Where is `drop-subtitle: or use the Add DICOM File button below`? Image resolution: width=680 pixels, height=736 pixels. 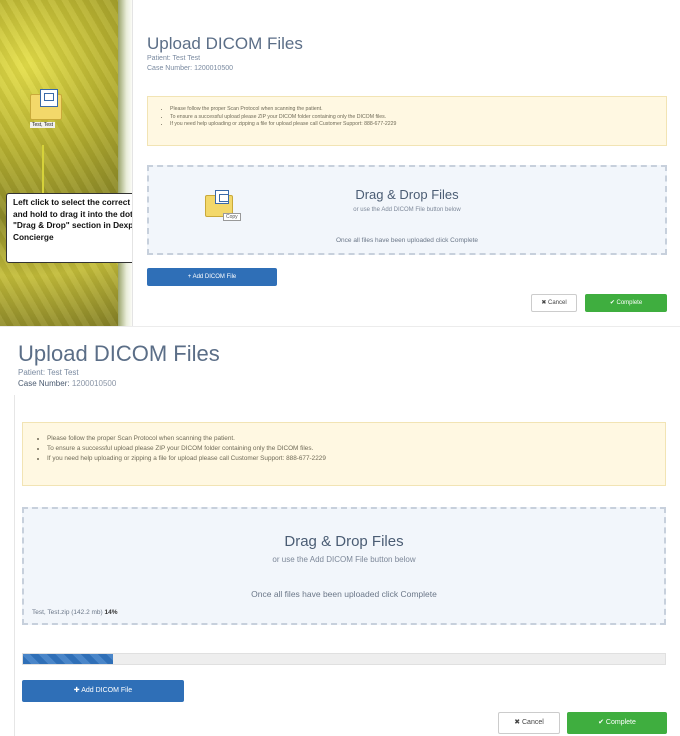
drop-subtitle: or use the Add DICOM File button below is located at coordinates (344, 559).